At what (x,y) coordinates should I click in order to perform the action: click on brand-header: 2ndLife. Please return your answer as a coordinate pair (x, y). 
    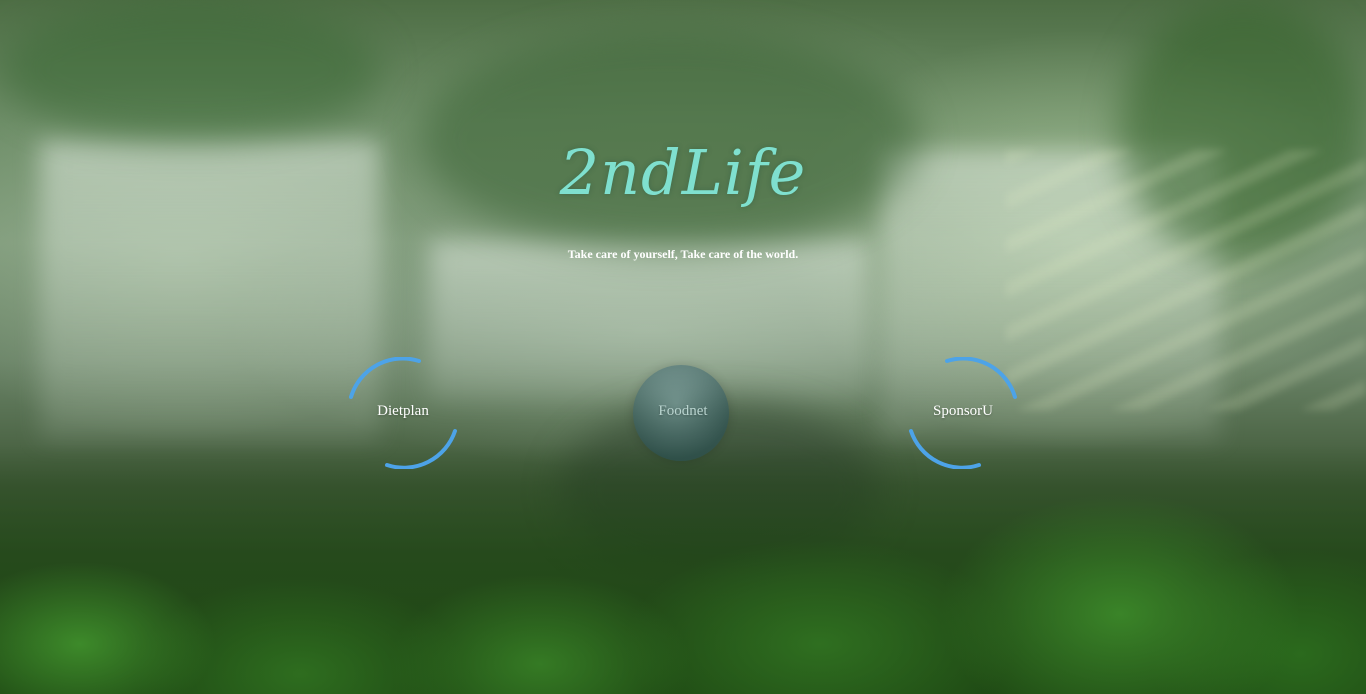
    Looking at the image, I should click on (683, 173).